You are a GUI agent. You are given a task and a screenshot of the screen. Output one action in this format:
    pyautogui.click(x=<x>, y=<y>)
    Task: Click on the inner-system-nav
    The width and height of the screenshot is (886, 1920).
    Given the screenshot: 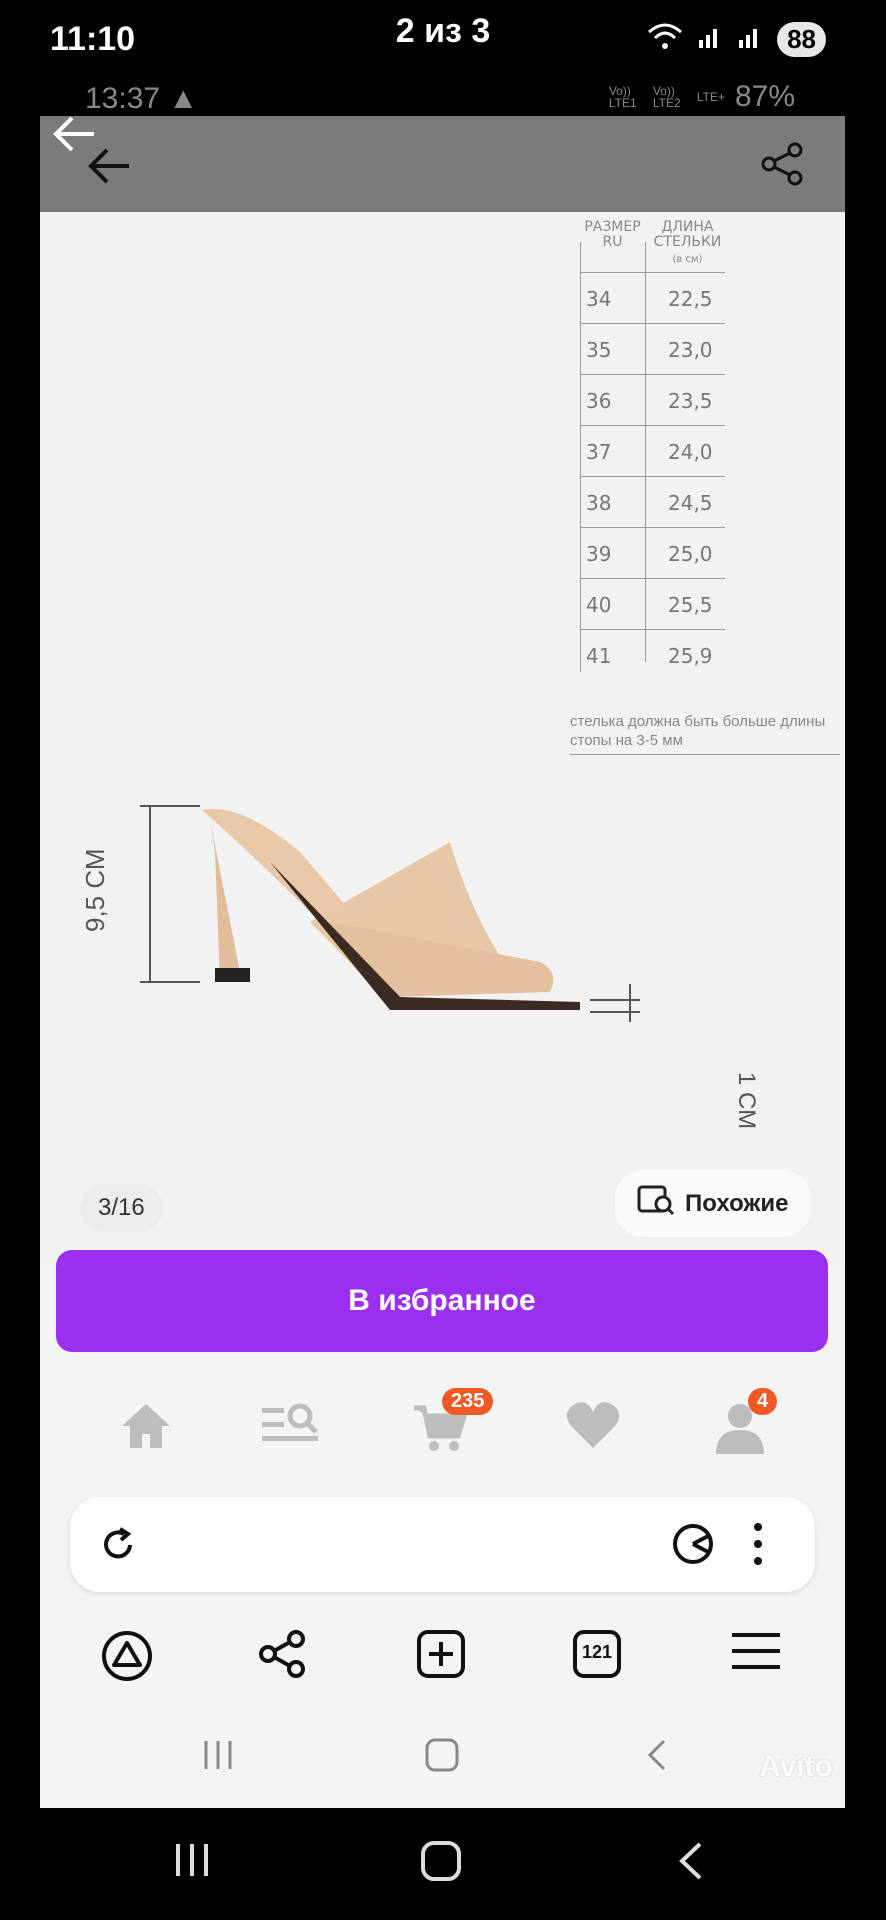 What is the action you would take?
    pyautogui.click(x=442, y=1760)
    